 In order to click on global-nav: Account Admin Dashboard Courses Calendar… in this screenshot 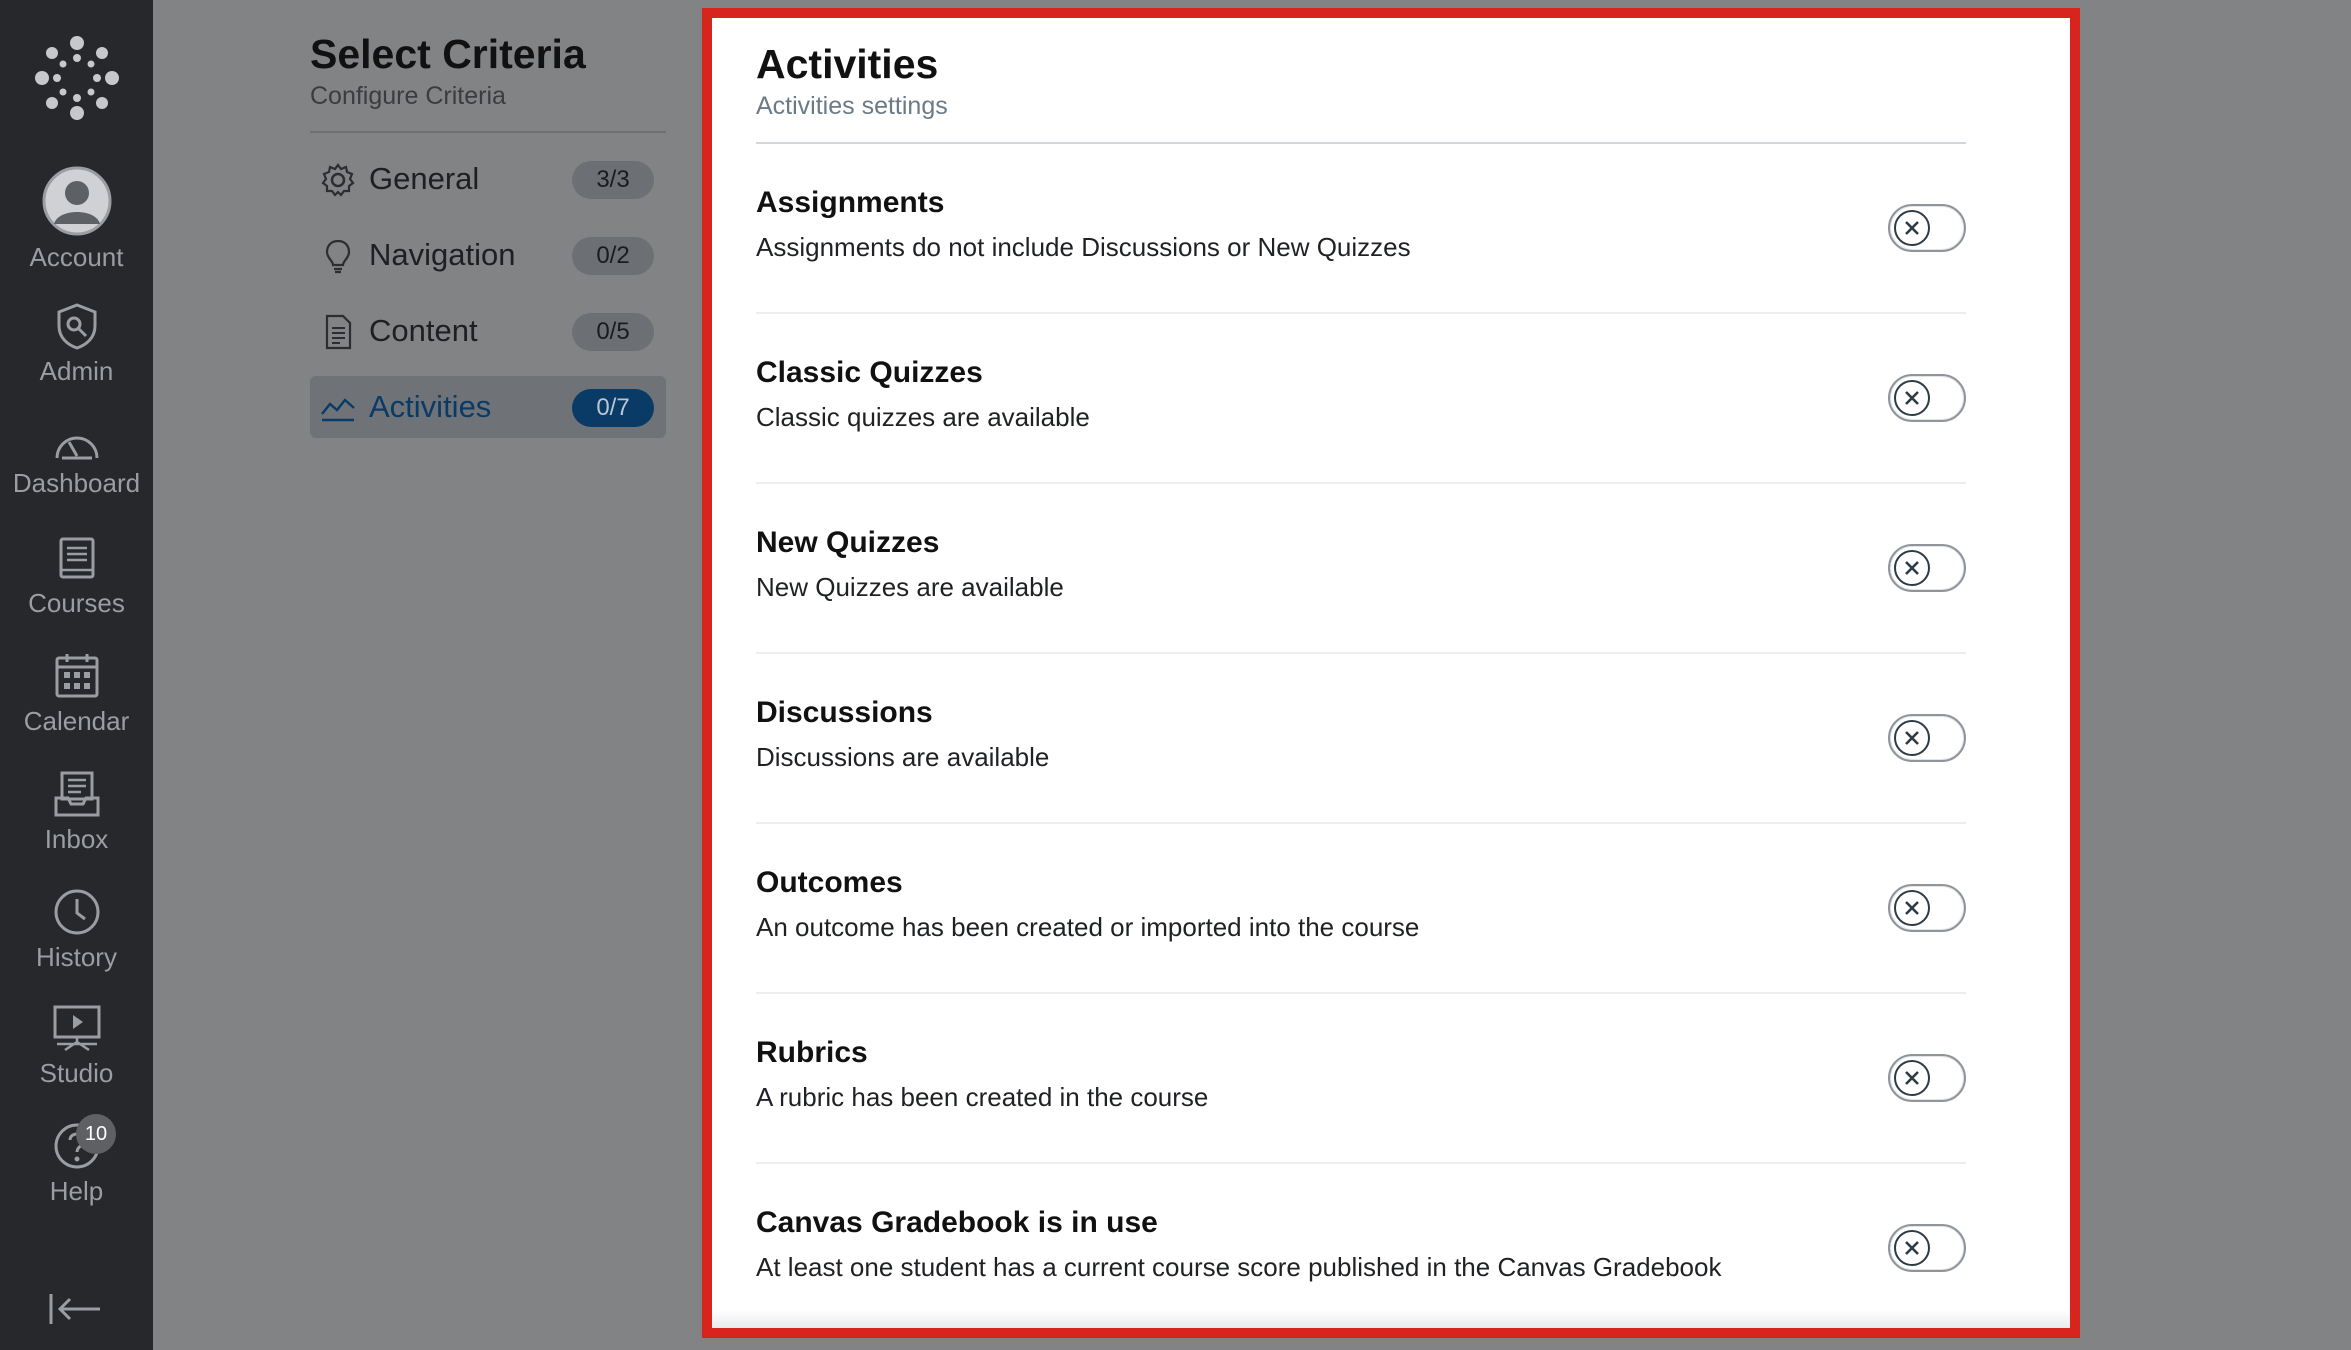, I will do `click(76, 675)`.